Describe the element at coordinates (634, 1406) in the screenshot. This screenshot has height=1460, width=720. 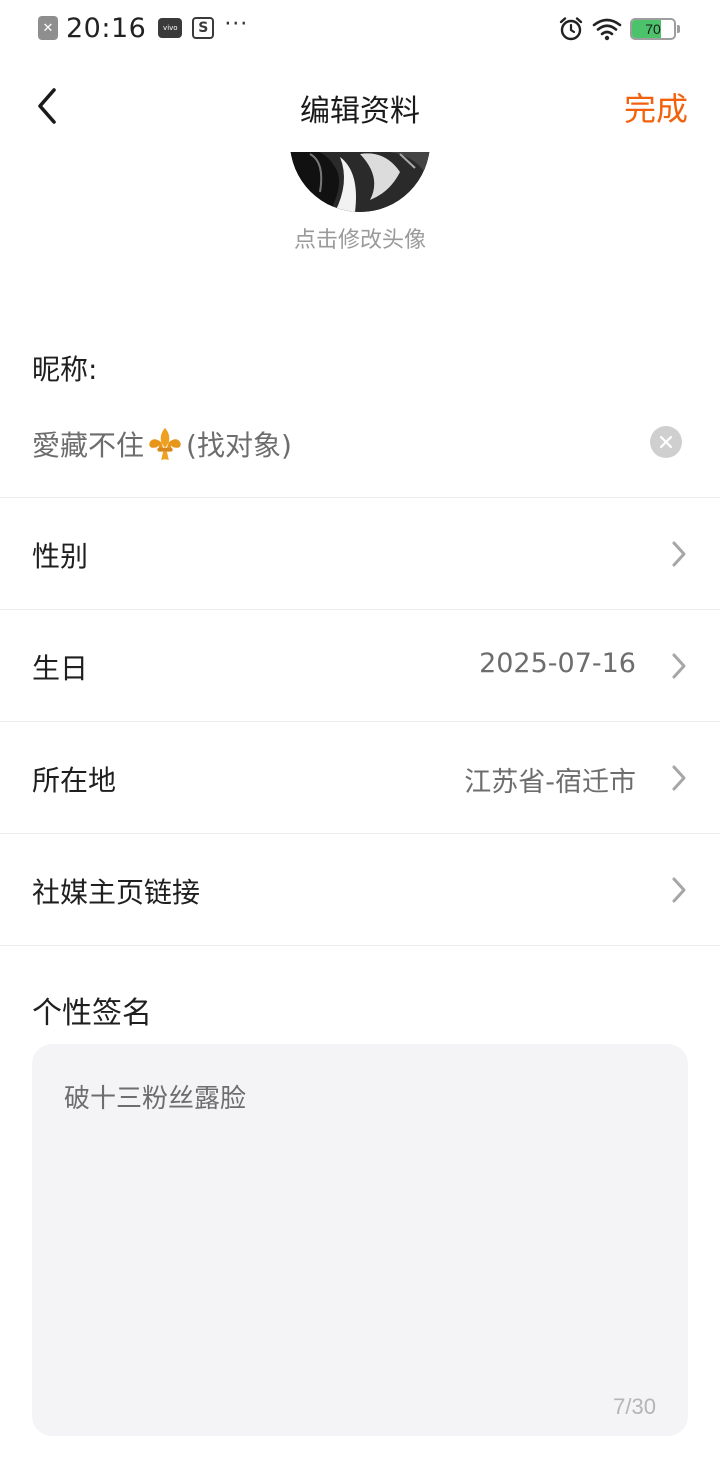
I see `signature-char-count: 7/30` at that location.